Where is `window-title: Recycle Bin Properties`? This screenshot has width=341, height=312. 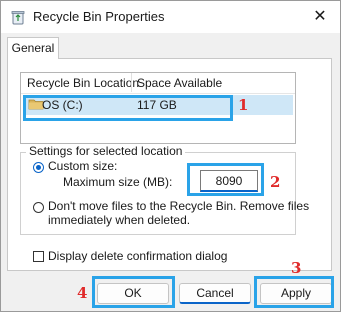 window-title: Recycle Bin Properties is located at coordinates (99, 16).